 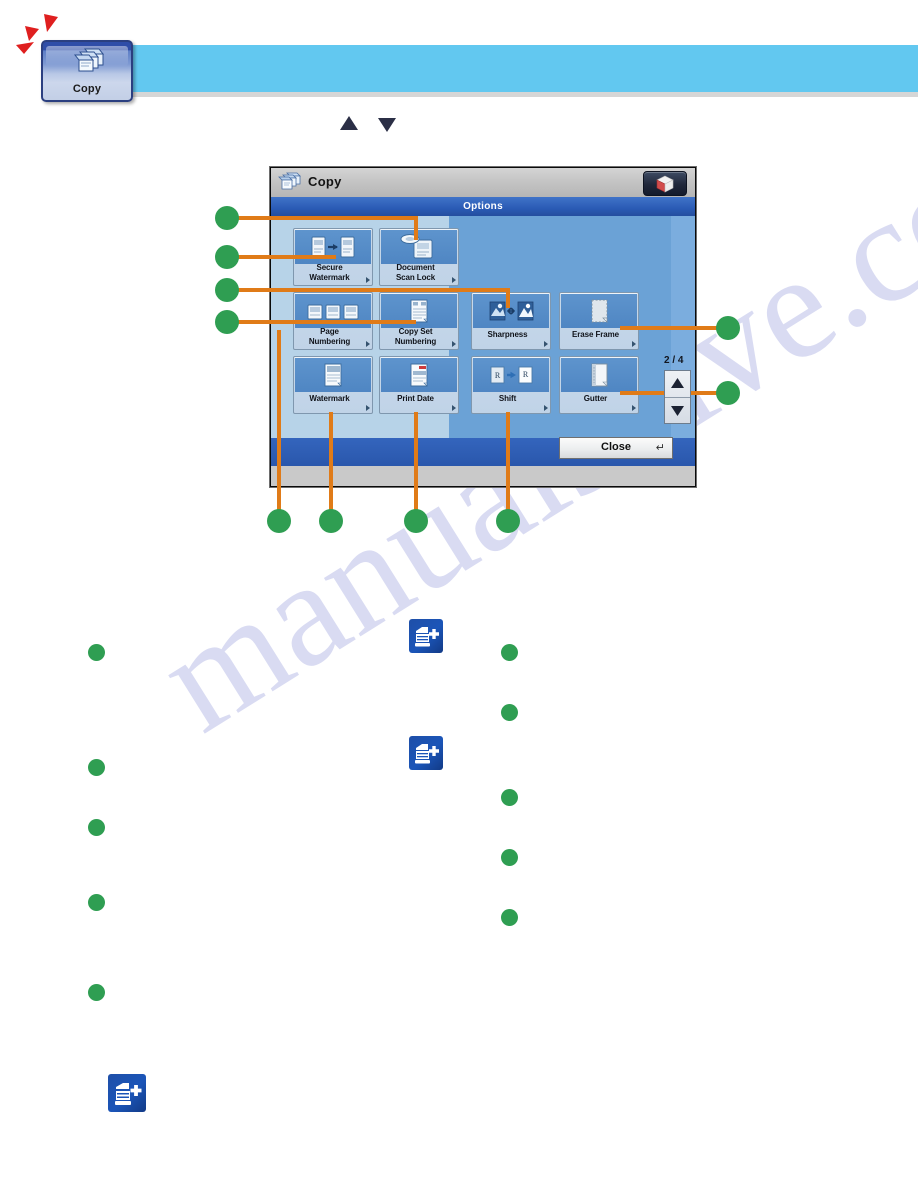 What do you see at coordinates (227, 257) in the screenshot?
I see `callout-dot-secure-watermark` at bounding box center [227, 257].